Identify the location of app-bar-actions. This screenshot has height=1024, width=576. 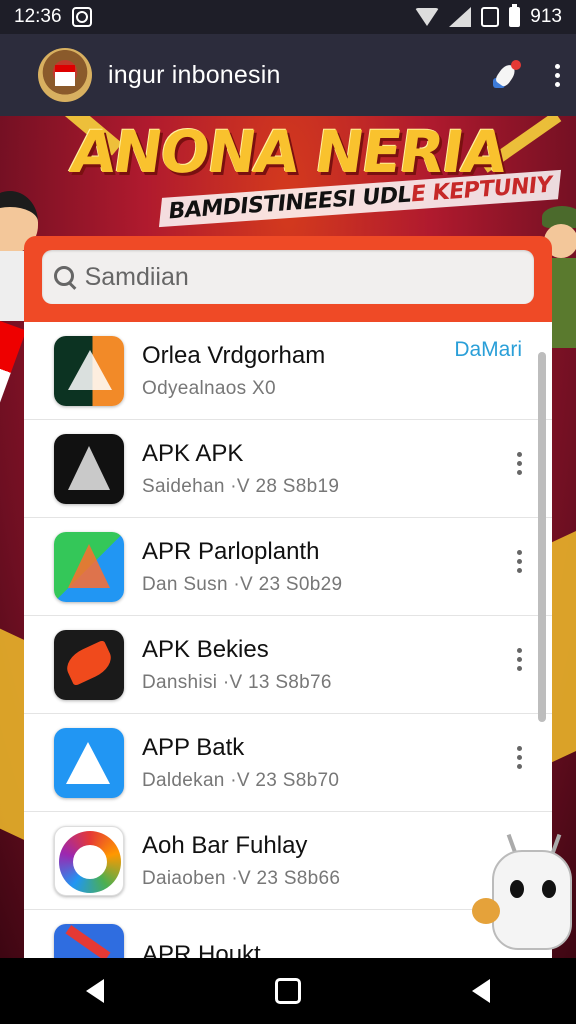
(525, 75).